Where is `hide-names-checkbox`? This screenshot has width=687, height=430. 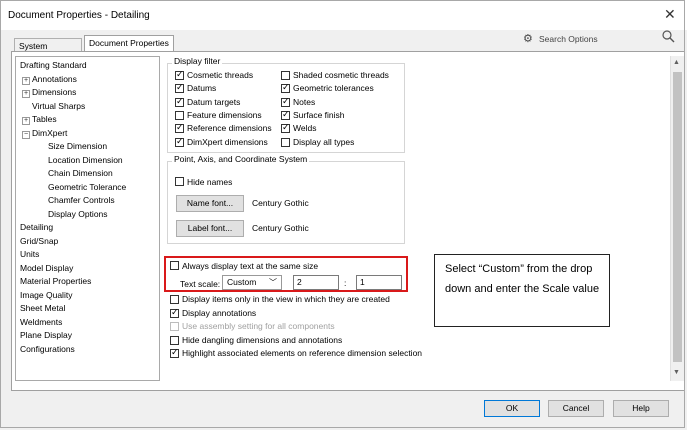 hide-names-checkbox is located at coordinates (179, 181).